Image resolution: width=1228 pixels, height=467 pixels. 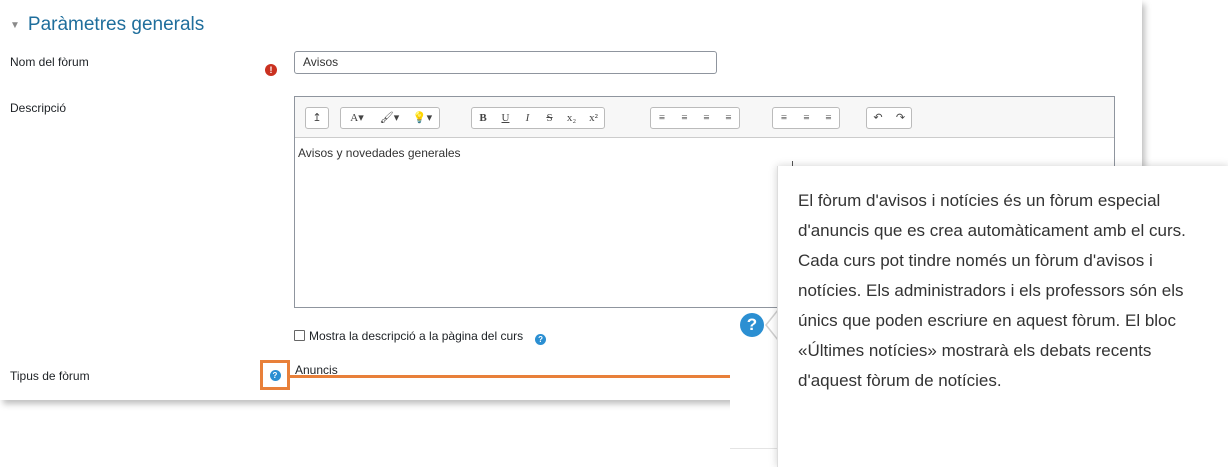 What do you see at coordinates (753, 448) in the screenshot?
I see `divider` at bounding box center [753, 448].